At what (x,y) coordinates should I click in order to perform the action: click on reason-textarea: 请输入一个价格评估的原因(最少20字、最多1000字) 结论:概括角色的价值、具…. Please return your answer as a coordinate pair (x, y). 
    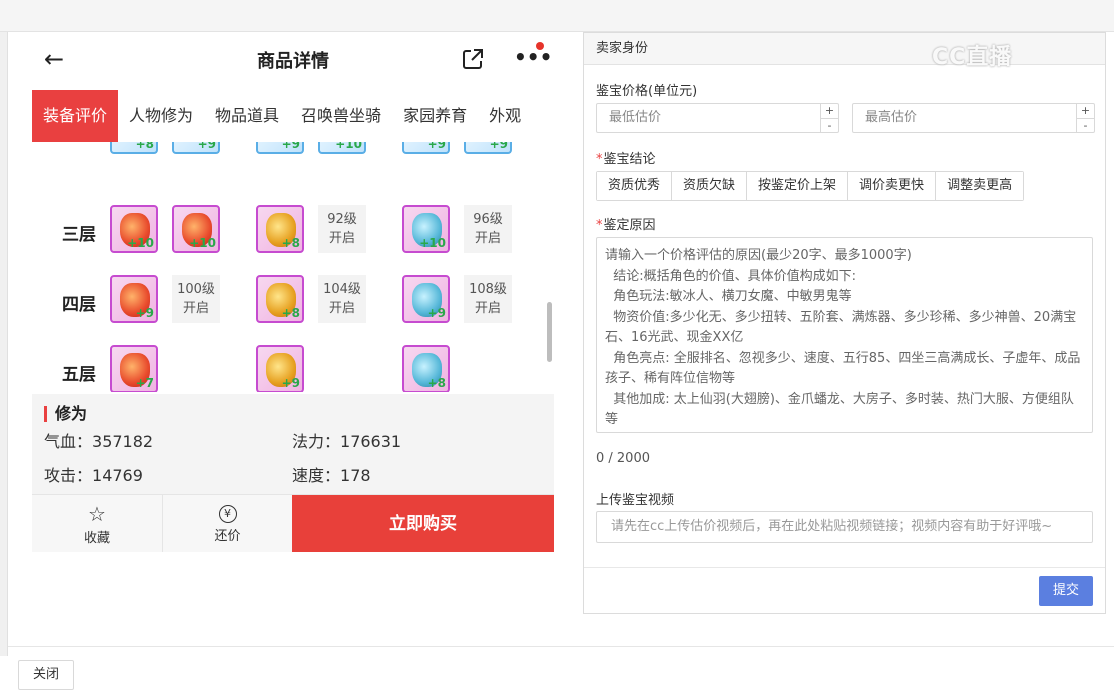
    Looking at the image, I should click on (844, 335).